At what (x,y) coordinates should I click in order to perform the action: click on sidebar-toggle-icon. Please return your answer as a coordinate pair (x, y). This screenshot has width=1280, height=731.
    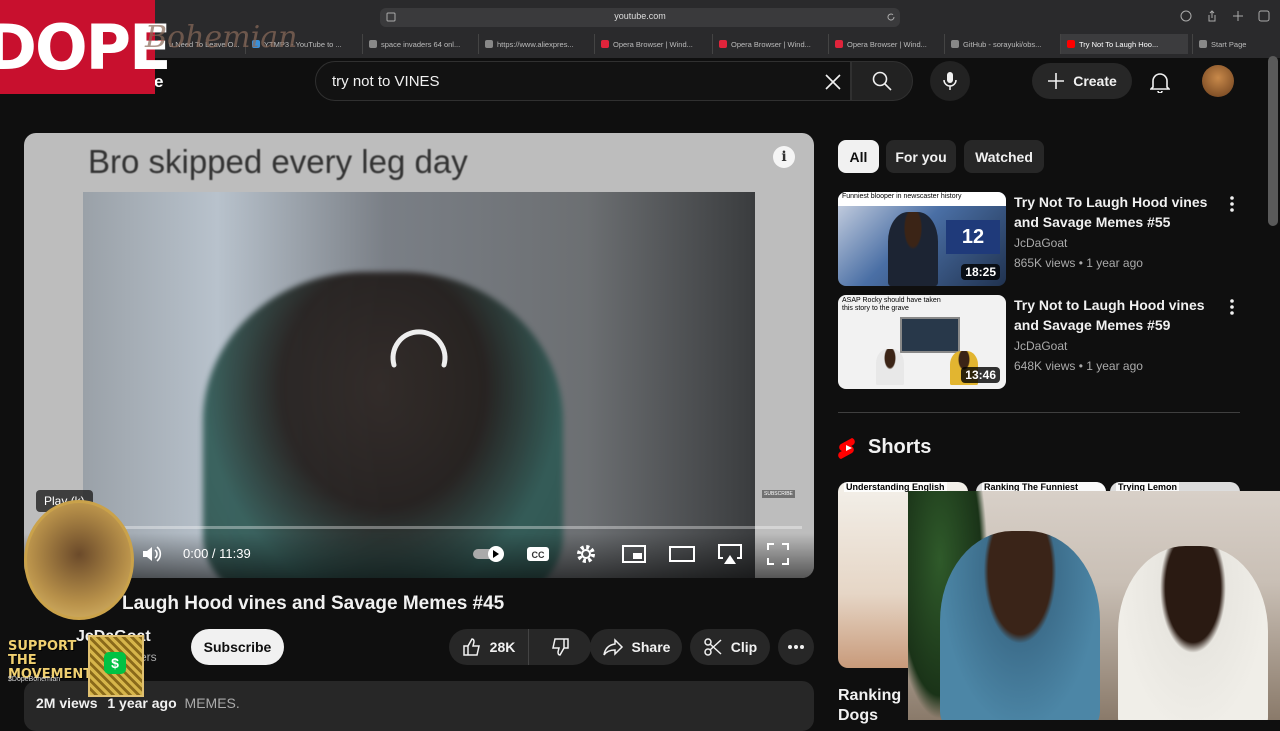
    Looking at the image, I should click on (391, 17).